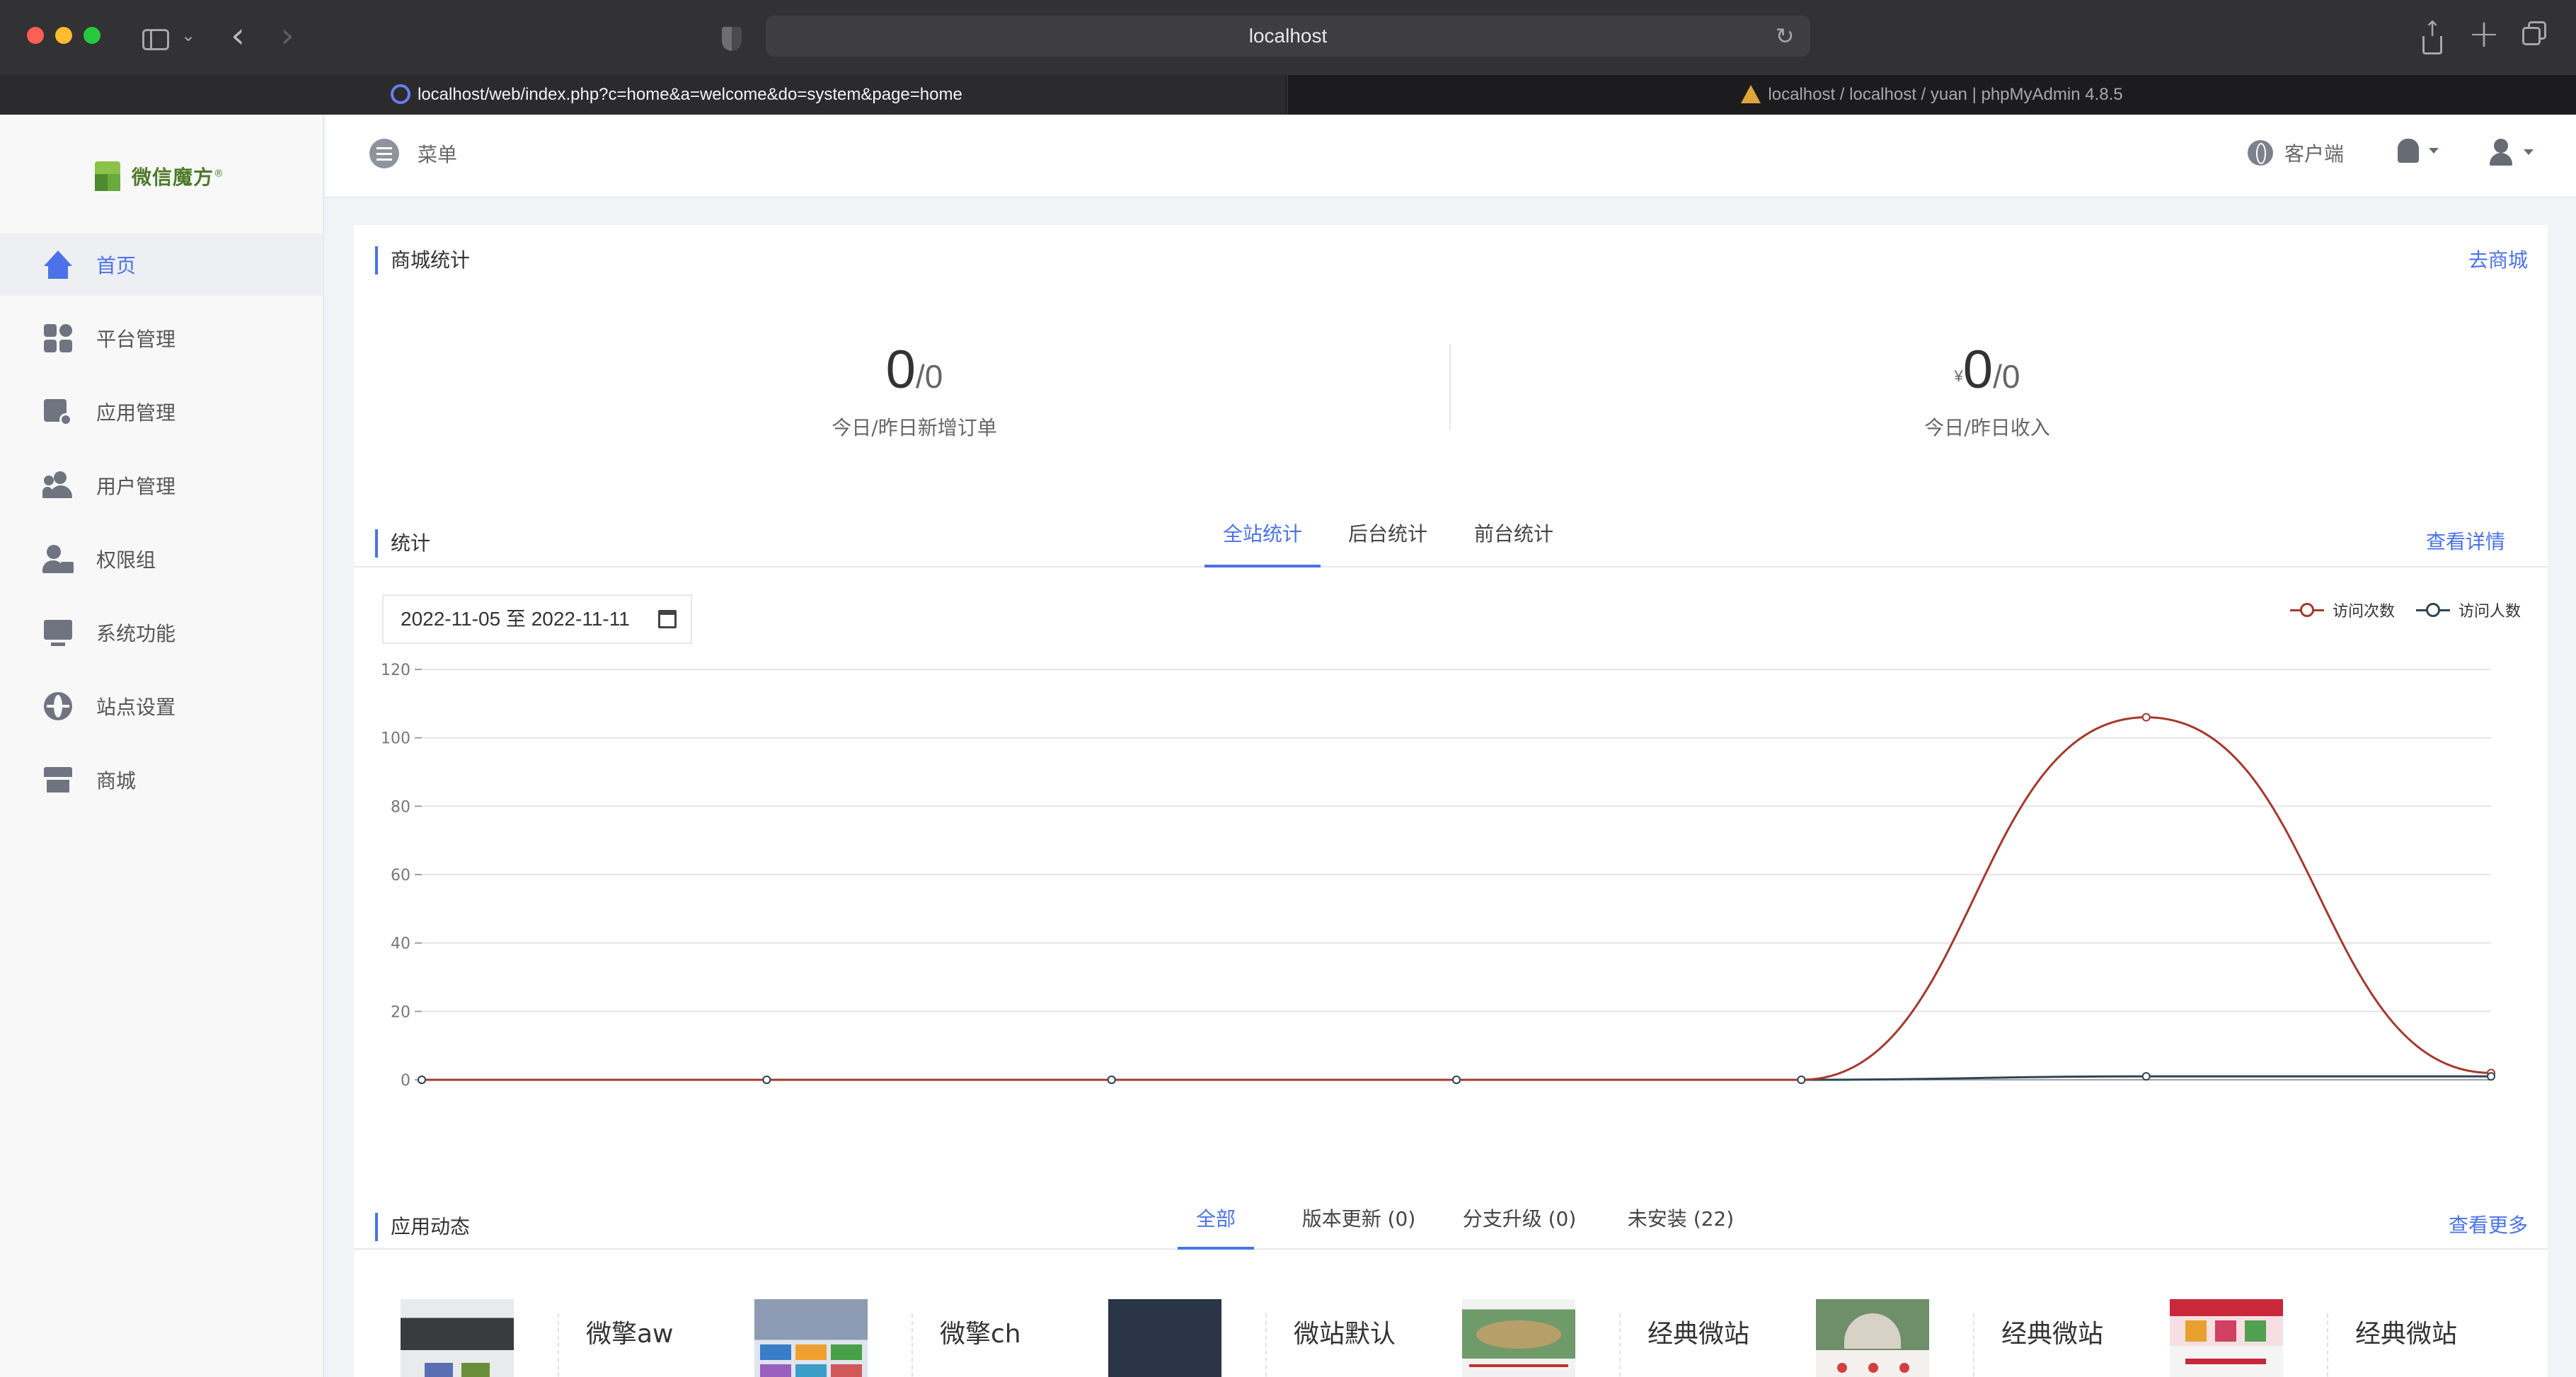 The width and height of the screenshot is (2576, 1377). What do you see at coordinates (1987, 370) in the screenshot?
I see `income-values: ¥0/0` at bounding box center [1987, 370].